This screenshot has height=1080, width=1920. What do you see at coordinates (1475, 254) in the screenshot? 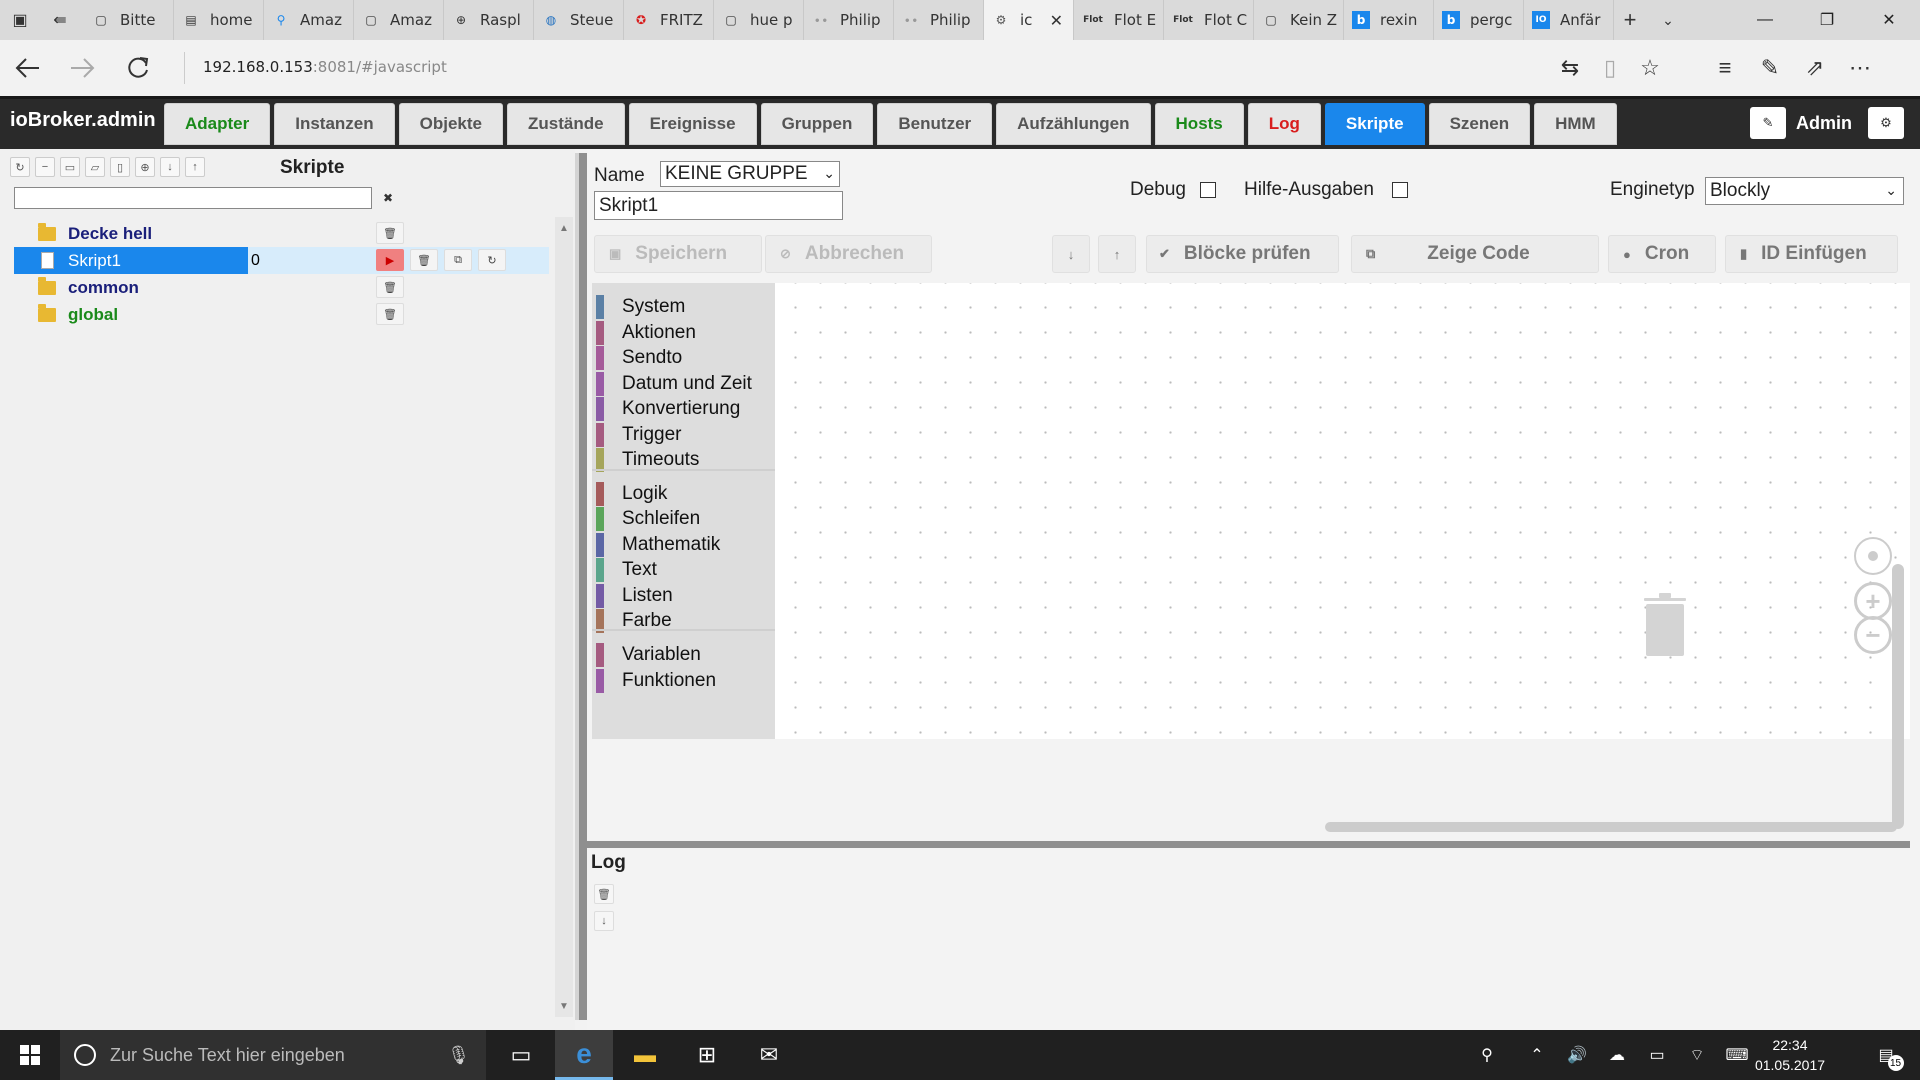
I see `show-code-button: ⧉ Zeige Code` at bounding box center [1475, 254].